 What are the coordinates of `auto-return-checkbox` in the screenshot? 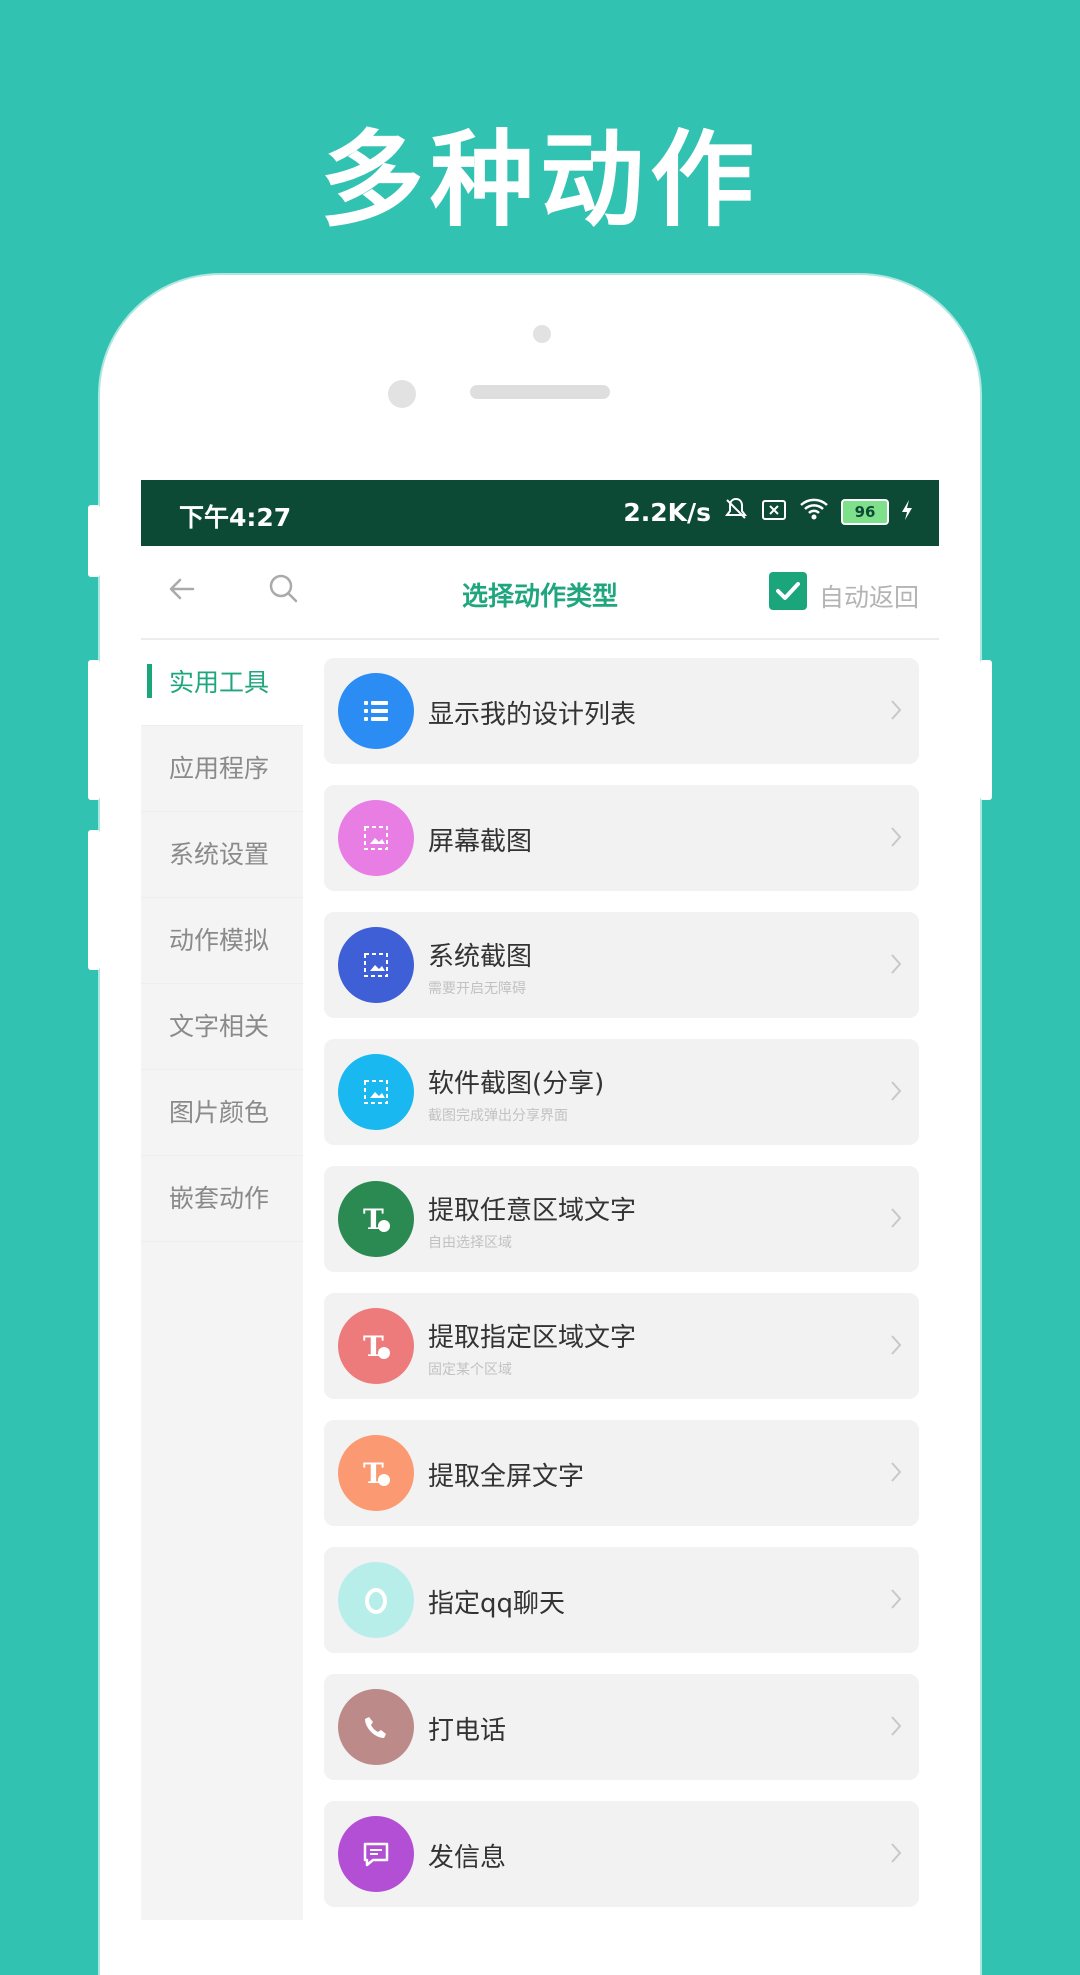 It's located at (788, 591).